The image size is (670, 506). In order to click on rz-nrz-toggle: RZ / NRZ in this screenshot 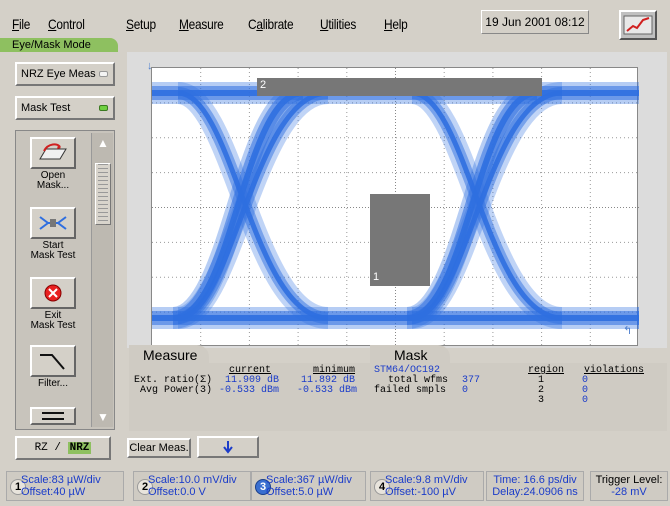, I will do `click(63, 448)`.